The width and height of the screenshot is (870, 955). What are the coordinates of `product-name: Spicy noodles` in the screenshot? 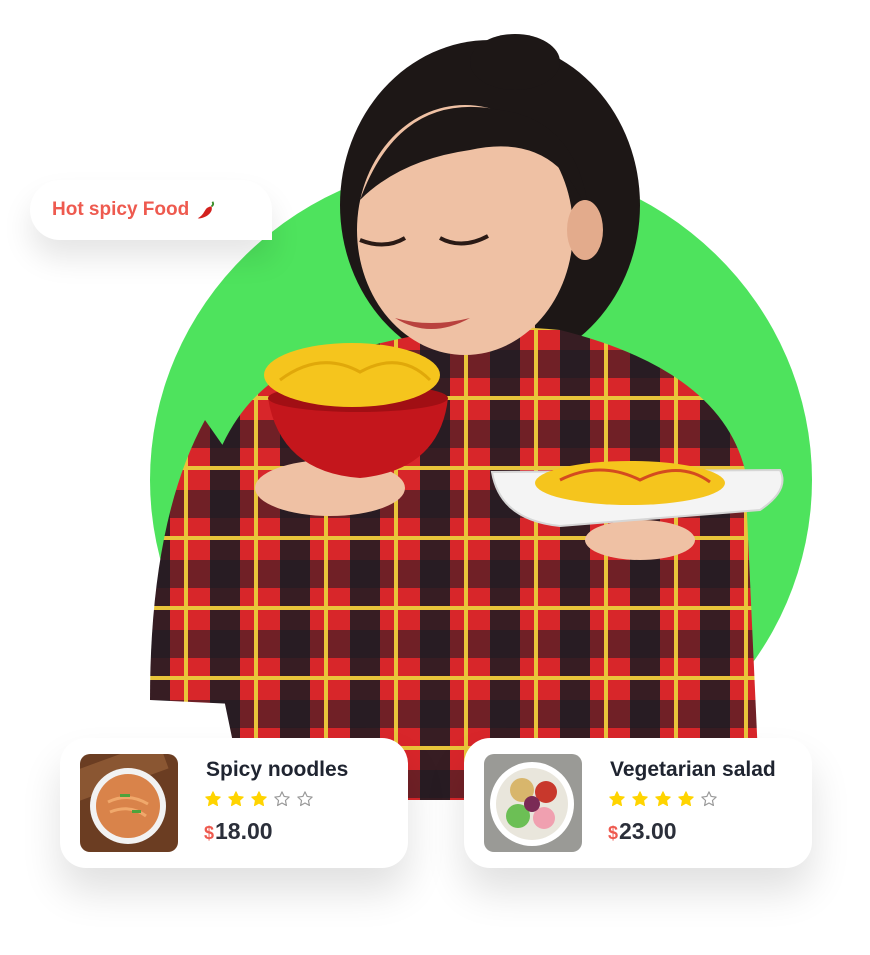 It's located at (277, 769).